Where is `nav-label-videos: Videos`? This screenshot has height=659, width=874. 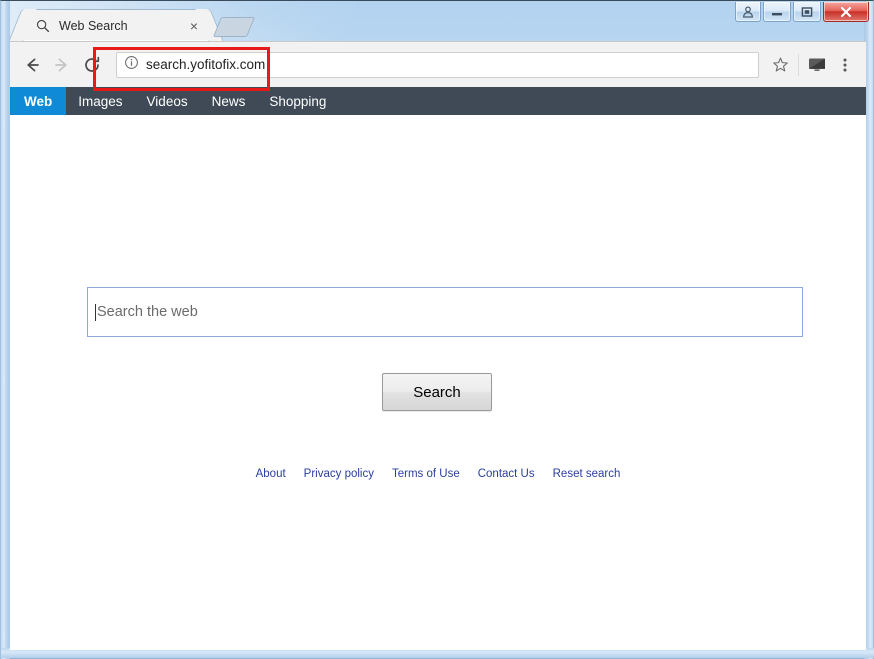 nav-label-videos: Videos is located at coordinates (167, 101).